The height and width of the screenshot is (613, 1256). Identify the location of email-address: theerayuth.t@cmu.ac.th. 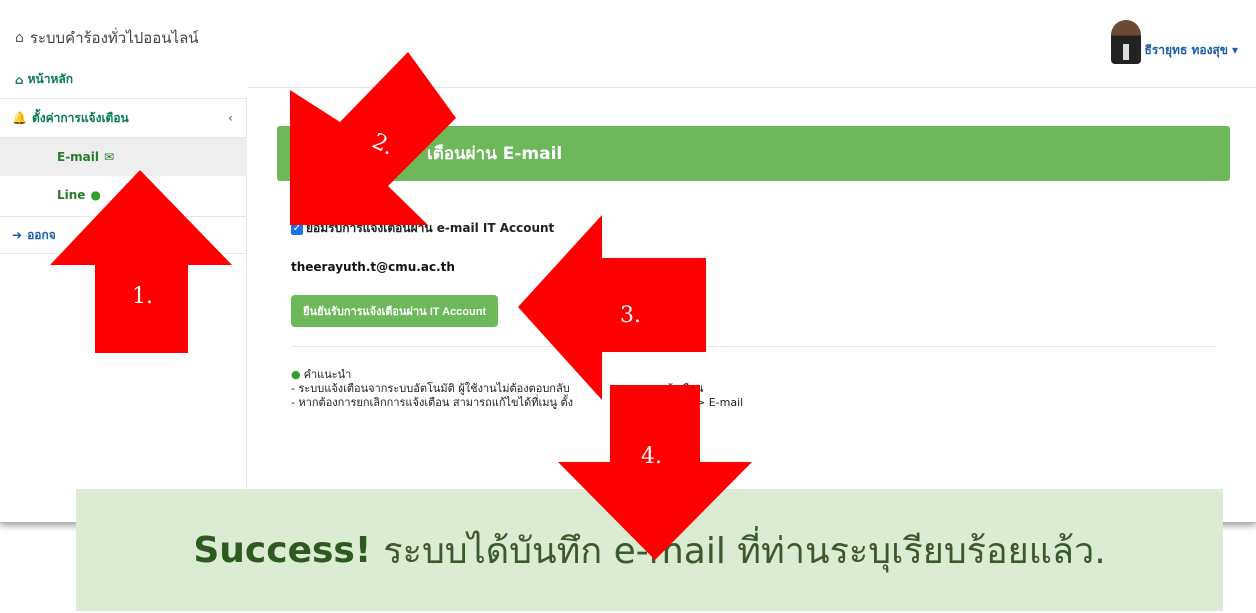
(373, 267).